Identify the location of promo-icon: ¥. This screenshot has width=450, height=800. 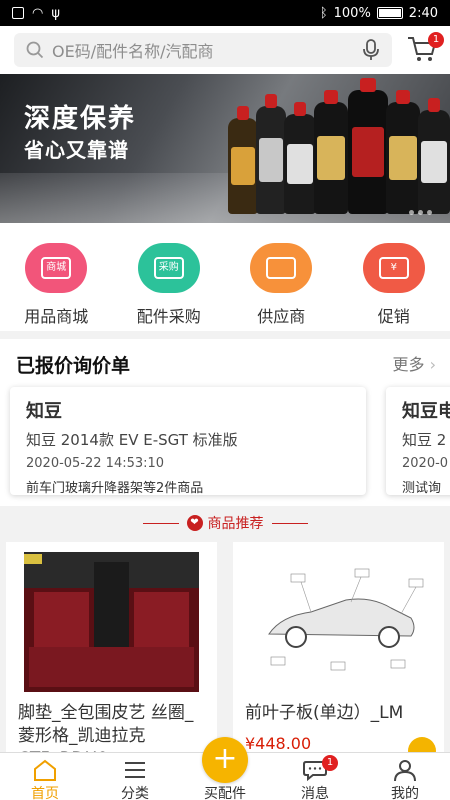
(393, 268).